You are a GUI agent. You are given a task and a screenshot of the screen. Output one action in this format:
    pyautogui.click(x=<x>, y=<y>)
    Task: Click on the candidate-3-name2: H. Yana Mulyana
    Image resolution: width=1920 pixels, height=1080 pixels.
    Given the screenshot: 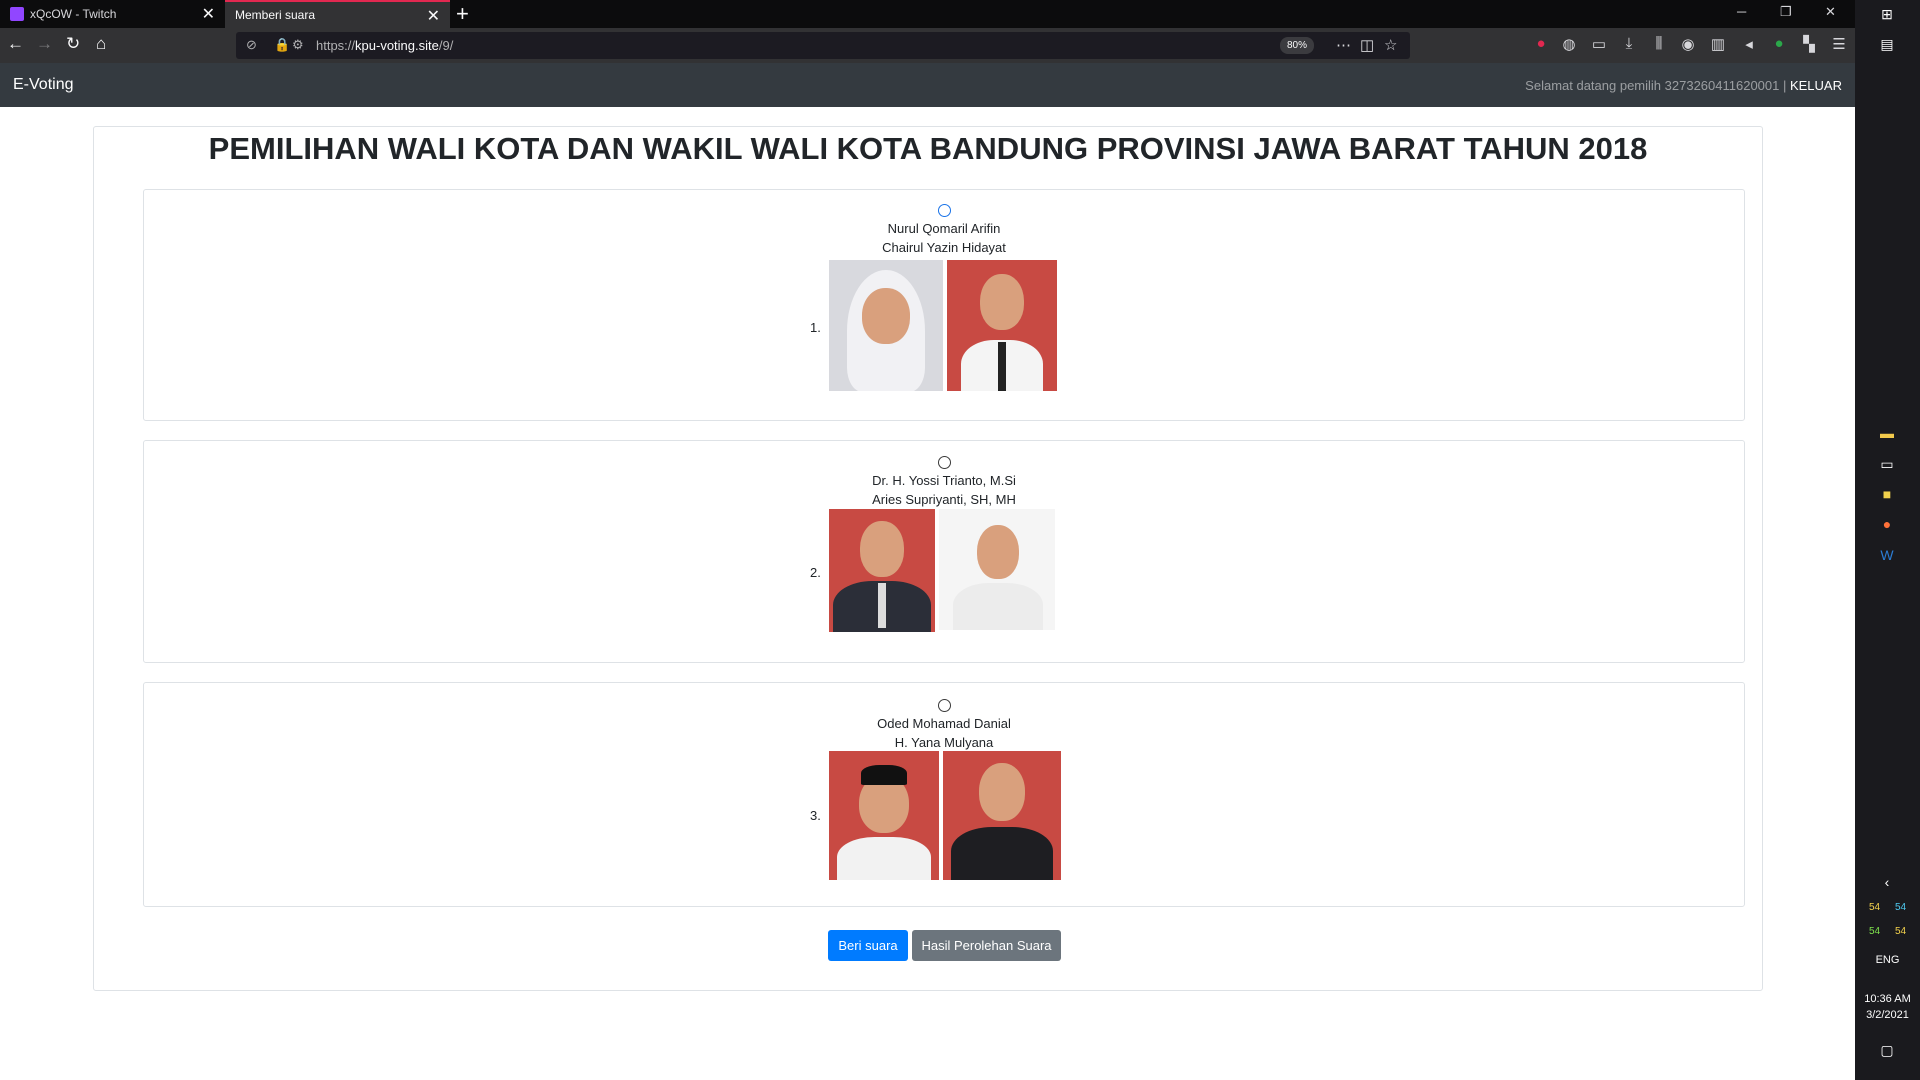 What is the action you would take?
    pyautogui.click(x=944, y=742)
    